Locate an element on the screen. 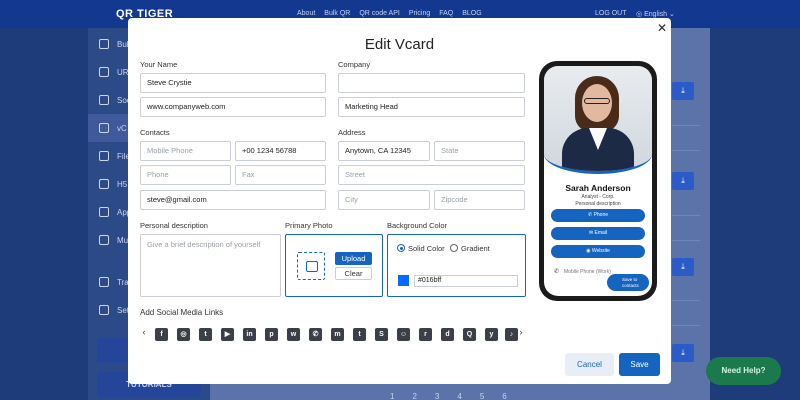 The width and height of the screenshot is (800, 400). need-help-button: Need Help? is located at coordinates (743, 371).